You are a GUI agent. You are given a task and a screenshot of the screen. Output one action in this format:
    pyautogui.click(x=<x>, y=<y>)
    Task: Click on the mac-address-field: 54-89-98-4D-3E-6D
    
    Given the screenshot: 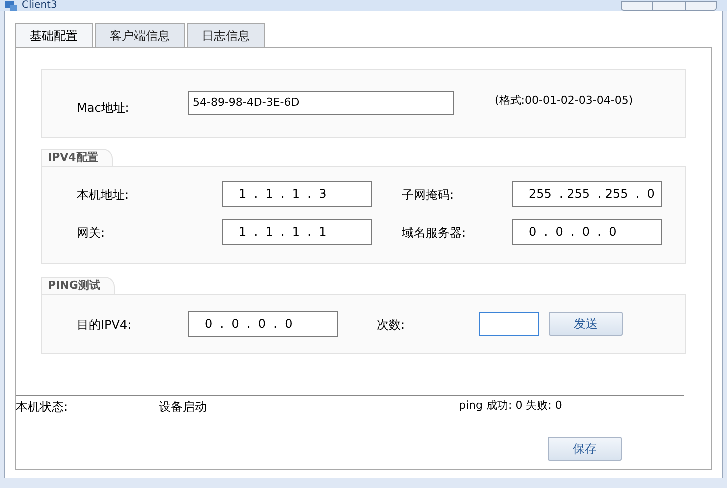 What is the action you would take?
    pyautogui.click(x=321, y=103)
    